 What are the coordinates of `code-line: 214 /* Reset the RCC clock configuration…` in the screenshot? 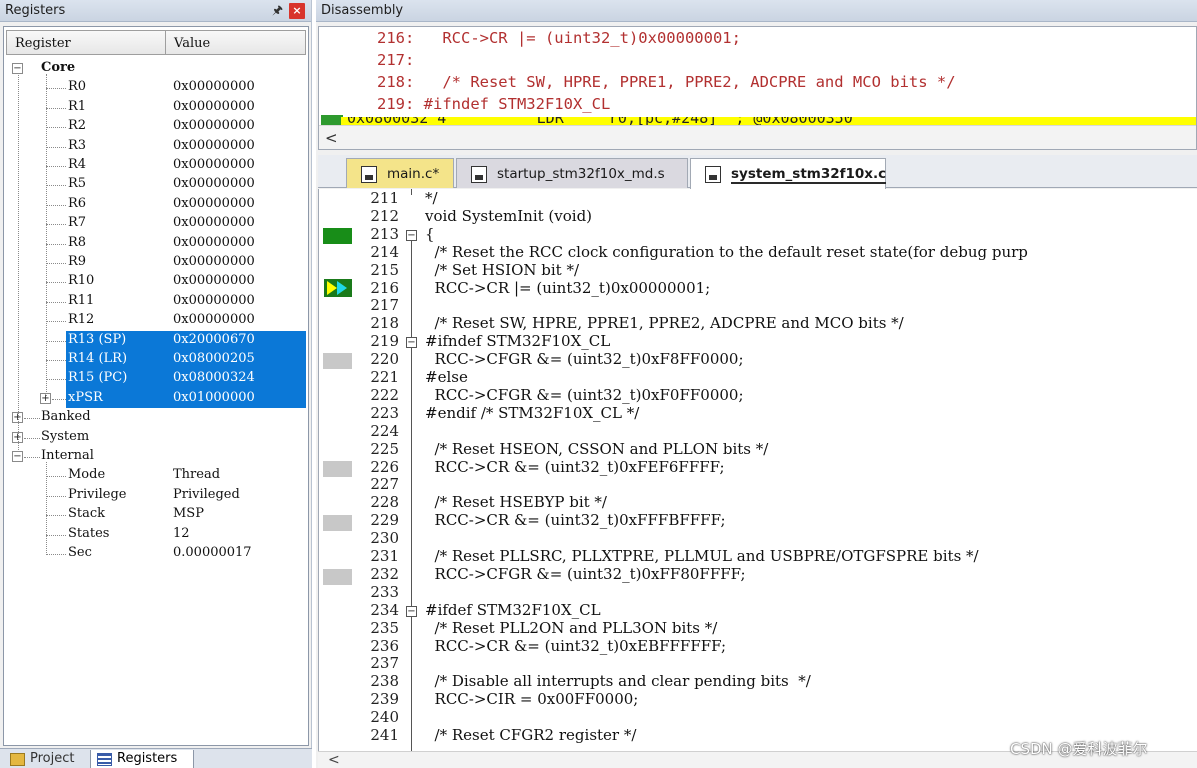 It's located at (758, 252).